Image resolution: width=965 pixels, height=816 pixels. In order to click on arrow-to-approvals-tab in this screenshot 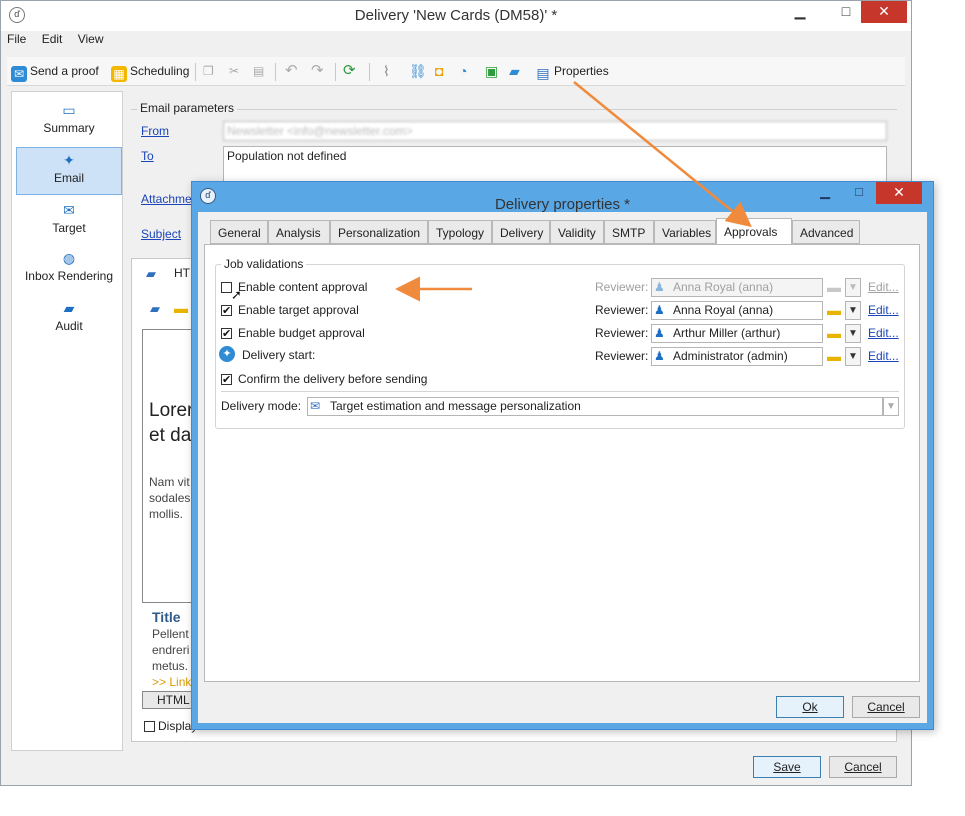, I will do `click(662, 154)`.